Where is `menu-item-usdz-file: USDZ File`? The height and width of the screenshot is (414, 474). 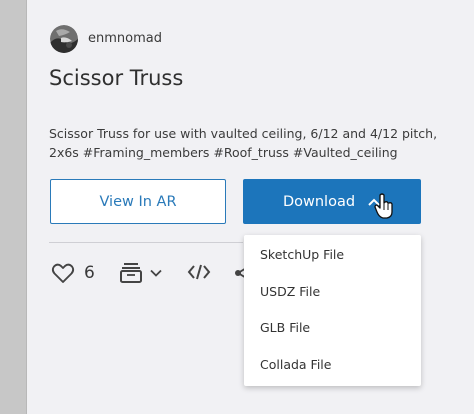 menu-item-usdz-file: USDZ File is located at coordinates (290, 292).